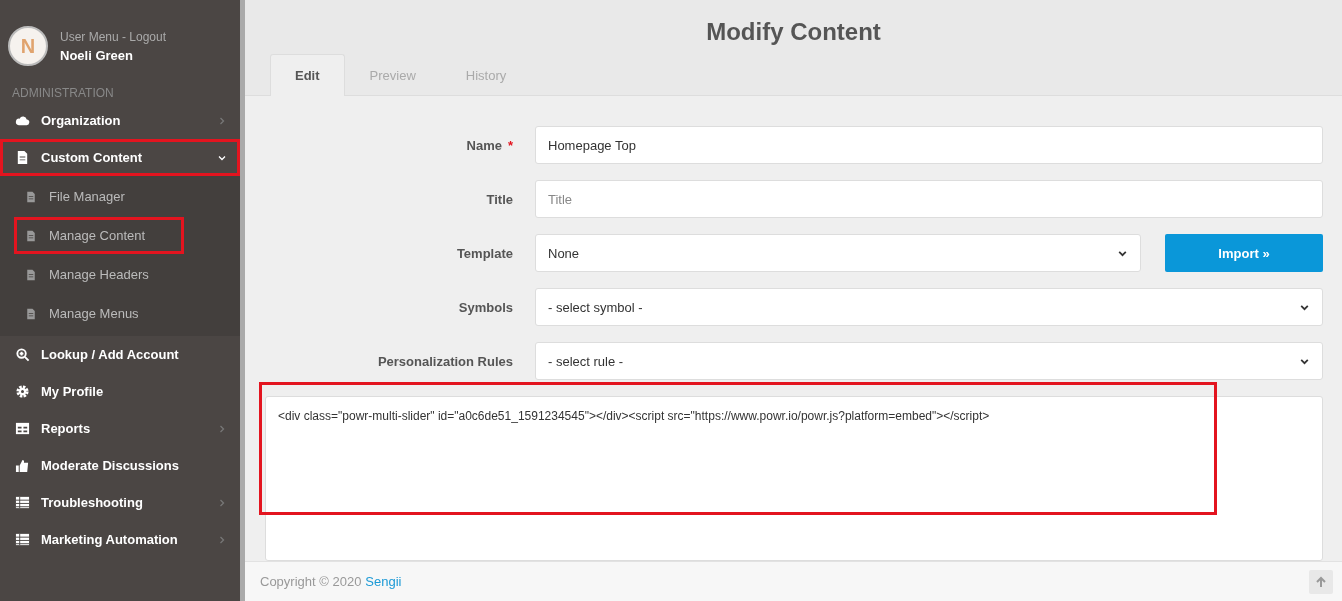 This screenshot has width=1342, height=601. What do you see at coordinates (120, 120) in the screenshot?
I see `nav-item: Organization` at bounding box center [120, 120].